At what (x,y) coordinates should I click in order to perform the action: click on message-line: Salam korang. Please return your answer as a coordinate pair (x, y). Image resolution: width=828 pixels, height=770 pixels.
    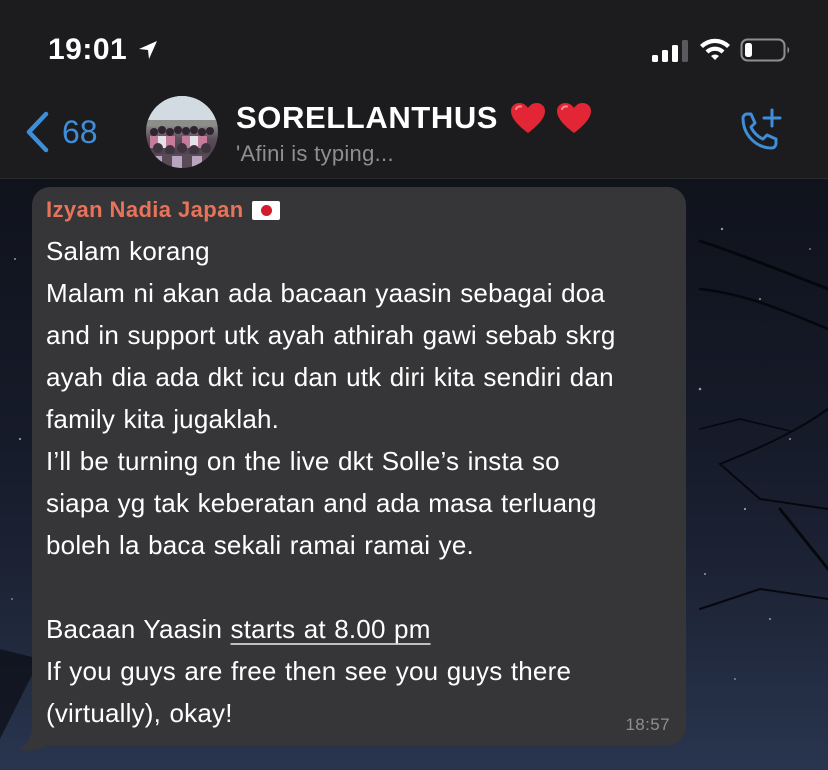
    Looking at the image, I should click on (128, 251).